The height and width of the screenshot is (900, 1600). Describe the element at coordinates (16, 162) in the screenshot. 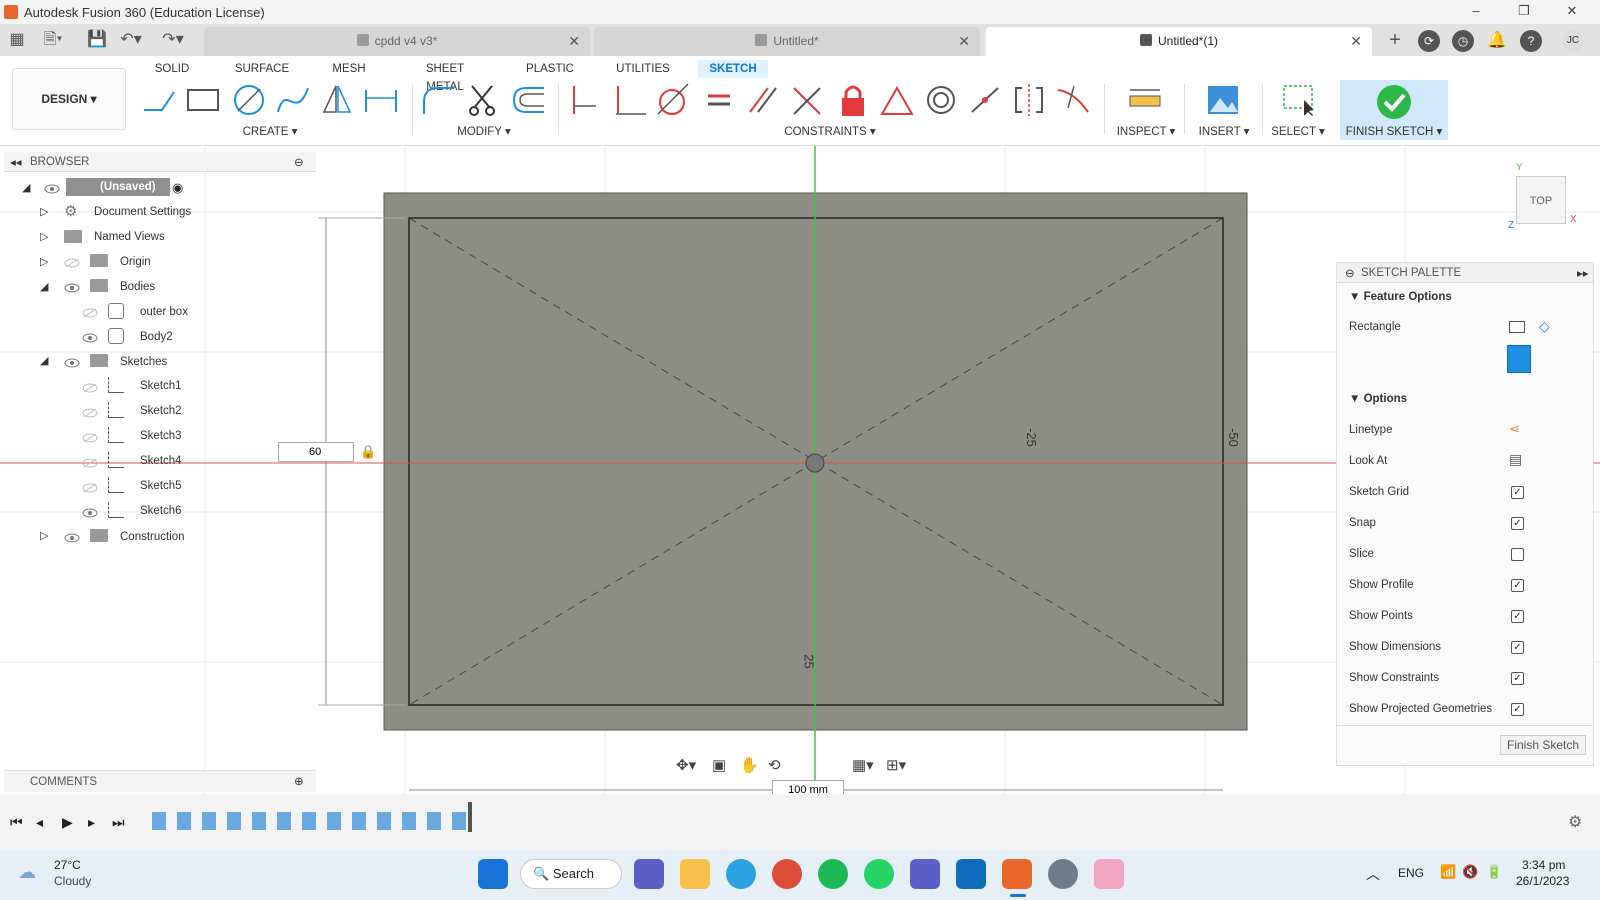

I see `collapse-icon: ◂◂` at that location.